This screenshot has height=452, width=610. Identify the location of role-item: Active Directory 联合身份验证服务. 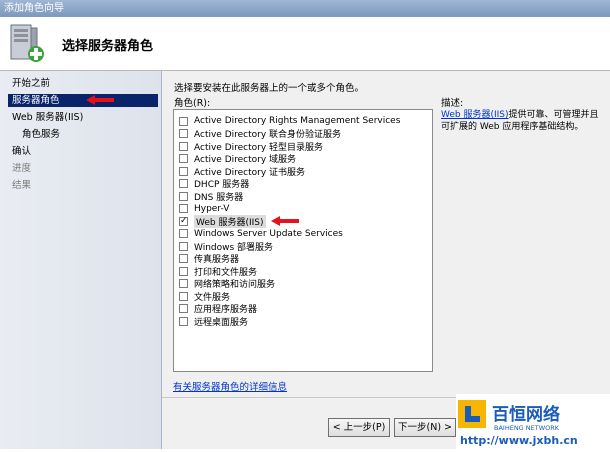
(260, 134).